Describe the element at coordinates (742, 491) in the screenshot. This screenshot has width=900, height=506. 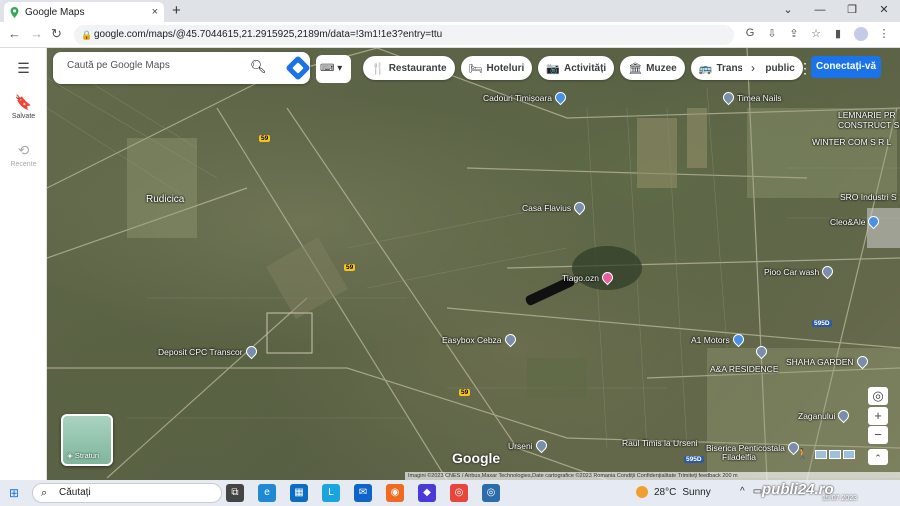
I see `tray-chevron-icon: ^` at that location.